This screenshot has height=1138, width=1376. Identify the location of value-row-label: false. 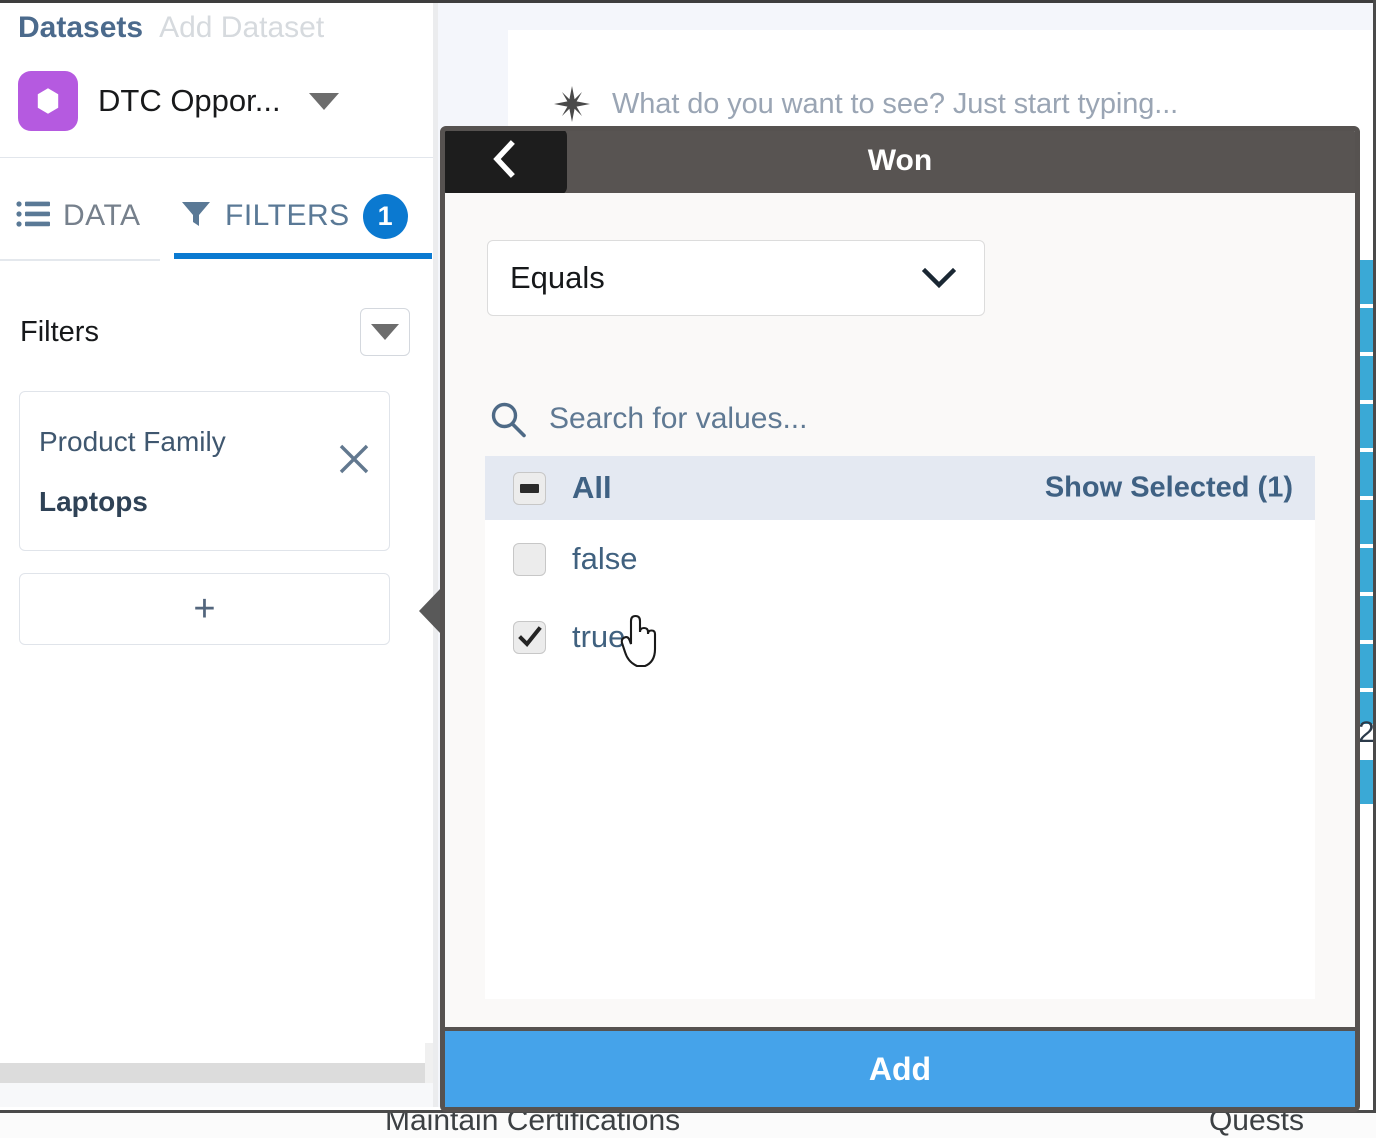
(605, 558).